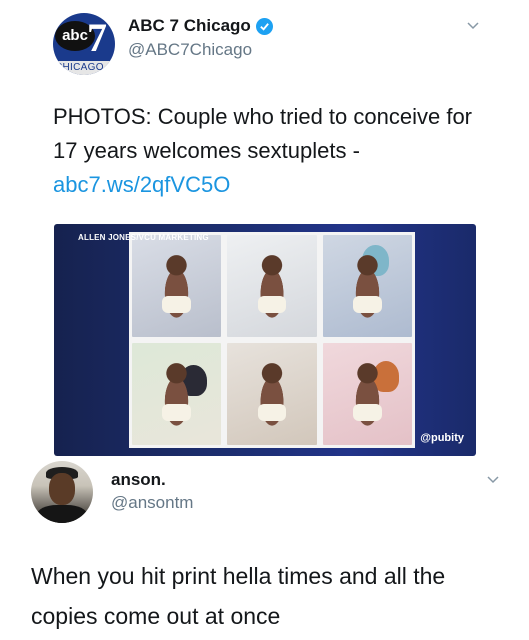 This screenshot has width=529, height=640. What do you see at coordinates (62, 489) in the screenshot?
I see `face` at bounding box center [62, 489].